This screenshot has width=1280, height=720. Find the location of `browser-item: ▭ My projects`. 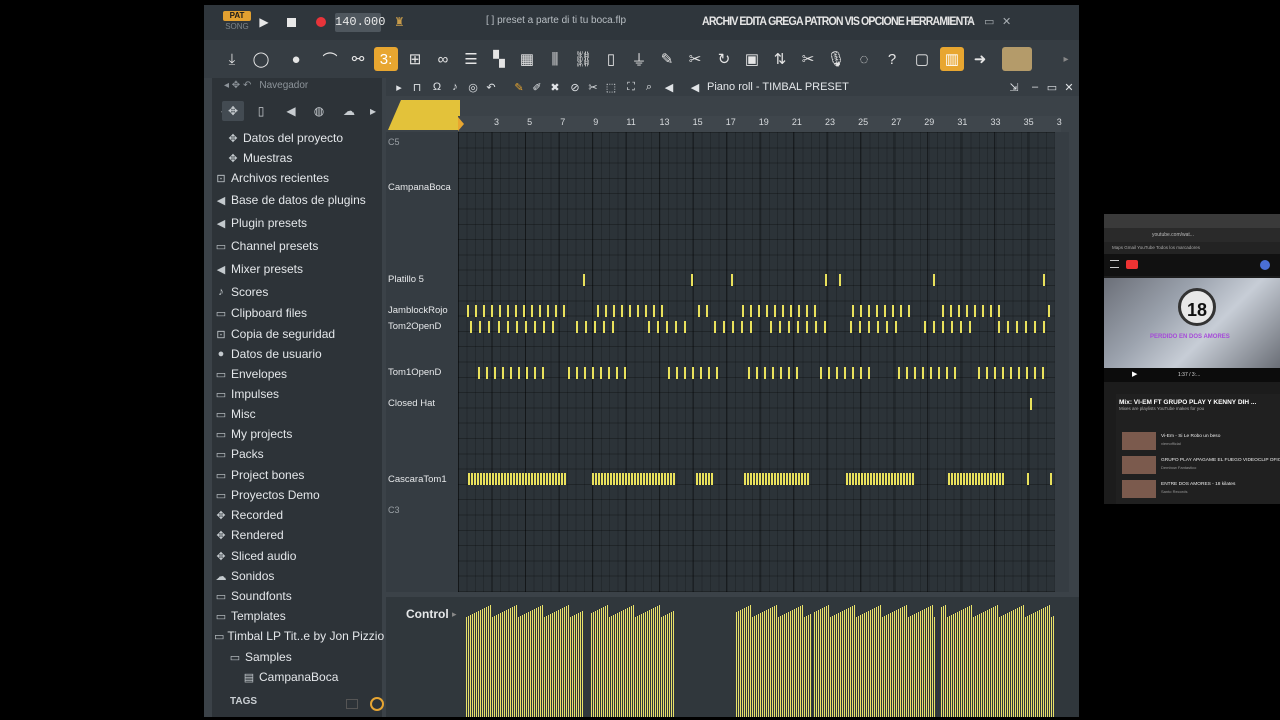

browser-item: ▭ My projects is located at coordinates (297, 434).